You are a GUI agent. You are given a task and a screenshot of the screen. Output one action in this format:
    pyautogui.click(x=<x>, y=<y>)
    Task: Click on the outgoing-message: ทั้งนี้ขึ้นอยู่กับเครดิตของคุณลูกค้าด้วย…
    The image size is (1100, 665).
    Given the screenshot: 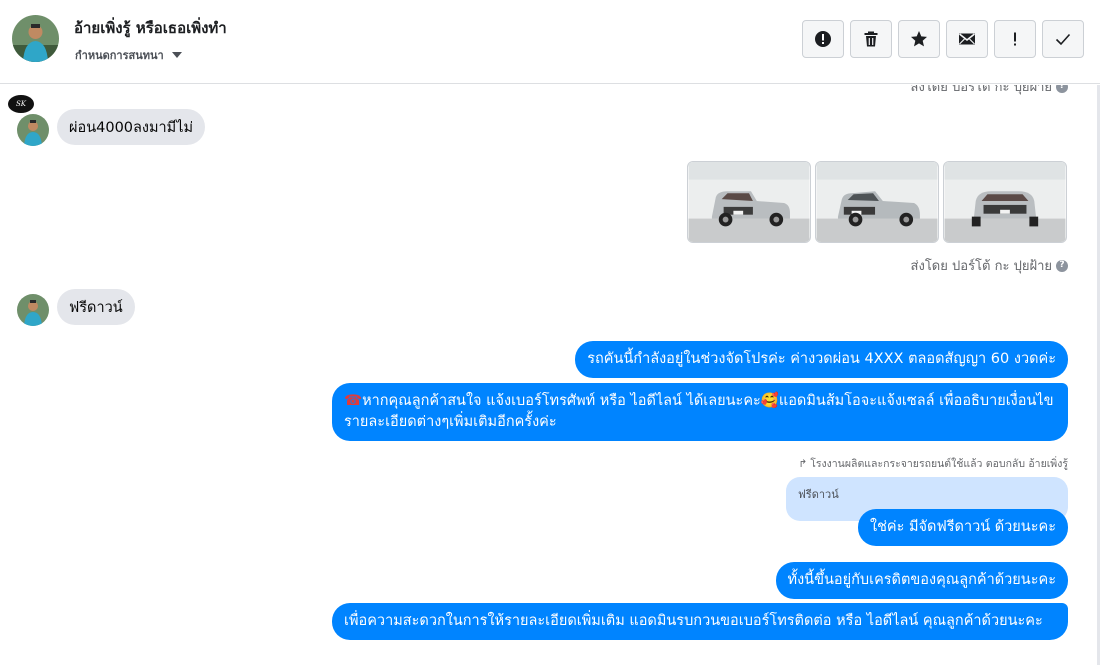 What is the action you would take?
    pyautogui.click(x=921, y=580)
    